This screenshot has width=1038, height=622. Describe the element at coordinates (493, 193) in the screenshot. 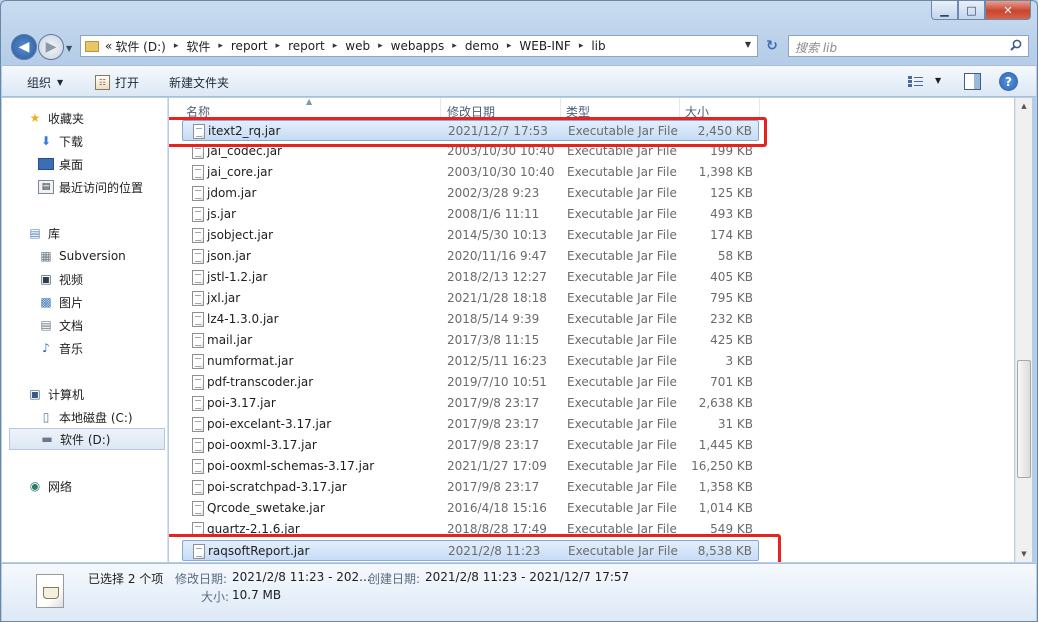

I see `file-modified-date: 2002/3/28 9:23` at that location.